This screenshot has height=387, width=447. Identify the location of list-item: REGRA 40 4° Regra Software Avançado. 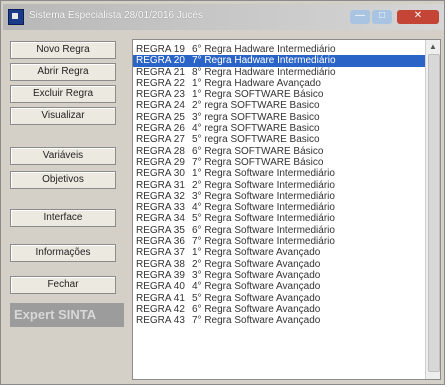
(279, 286).